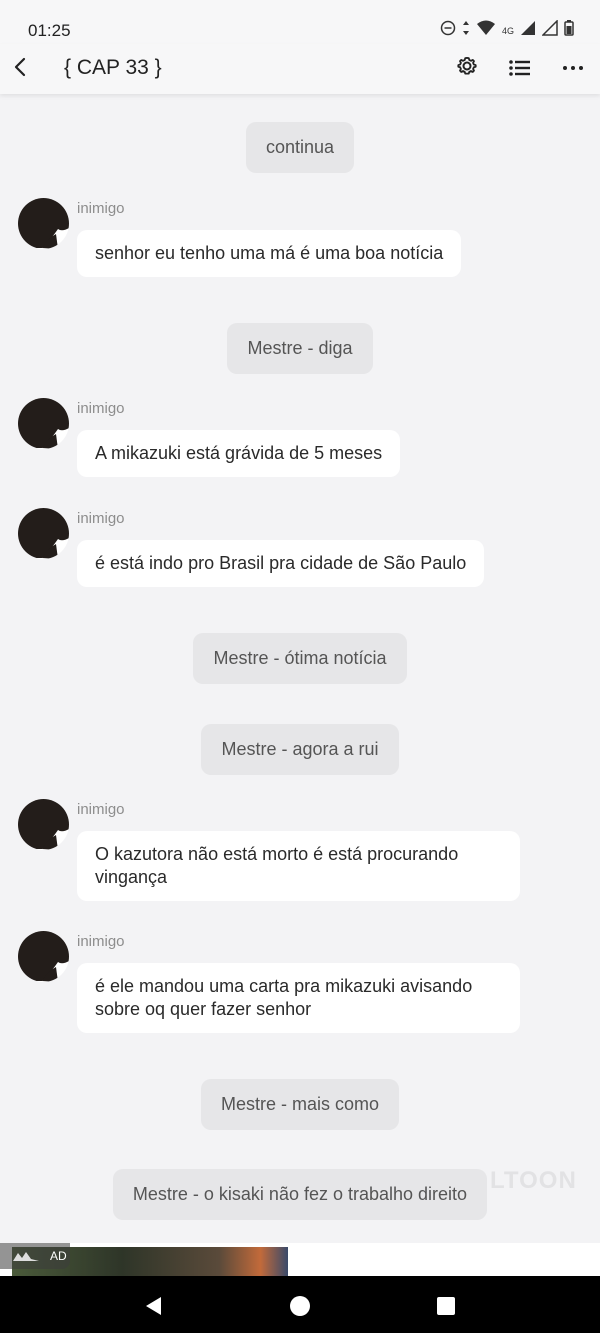  I want to click on narration-message: Mestre - diga, so click(300, 348).